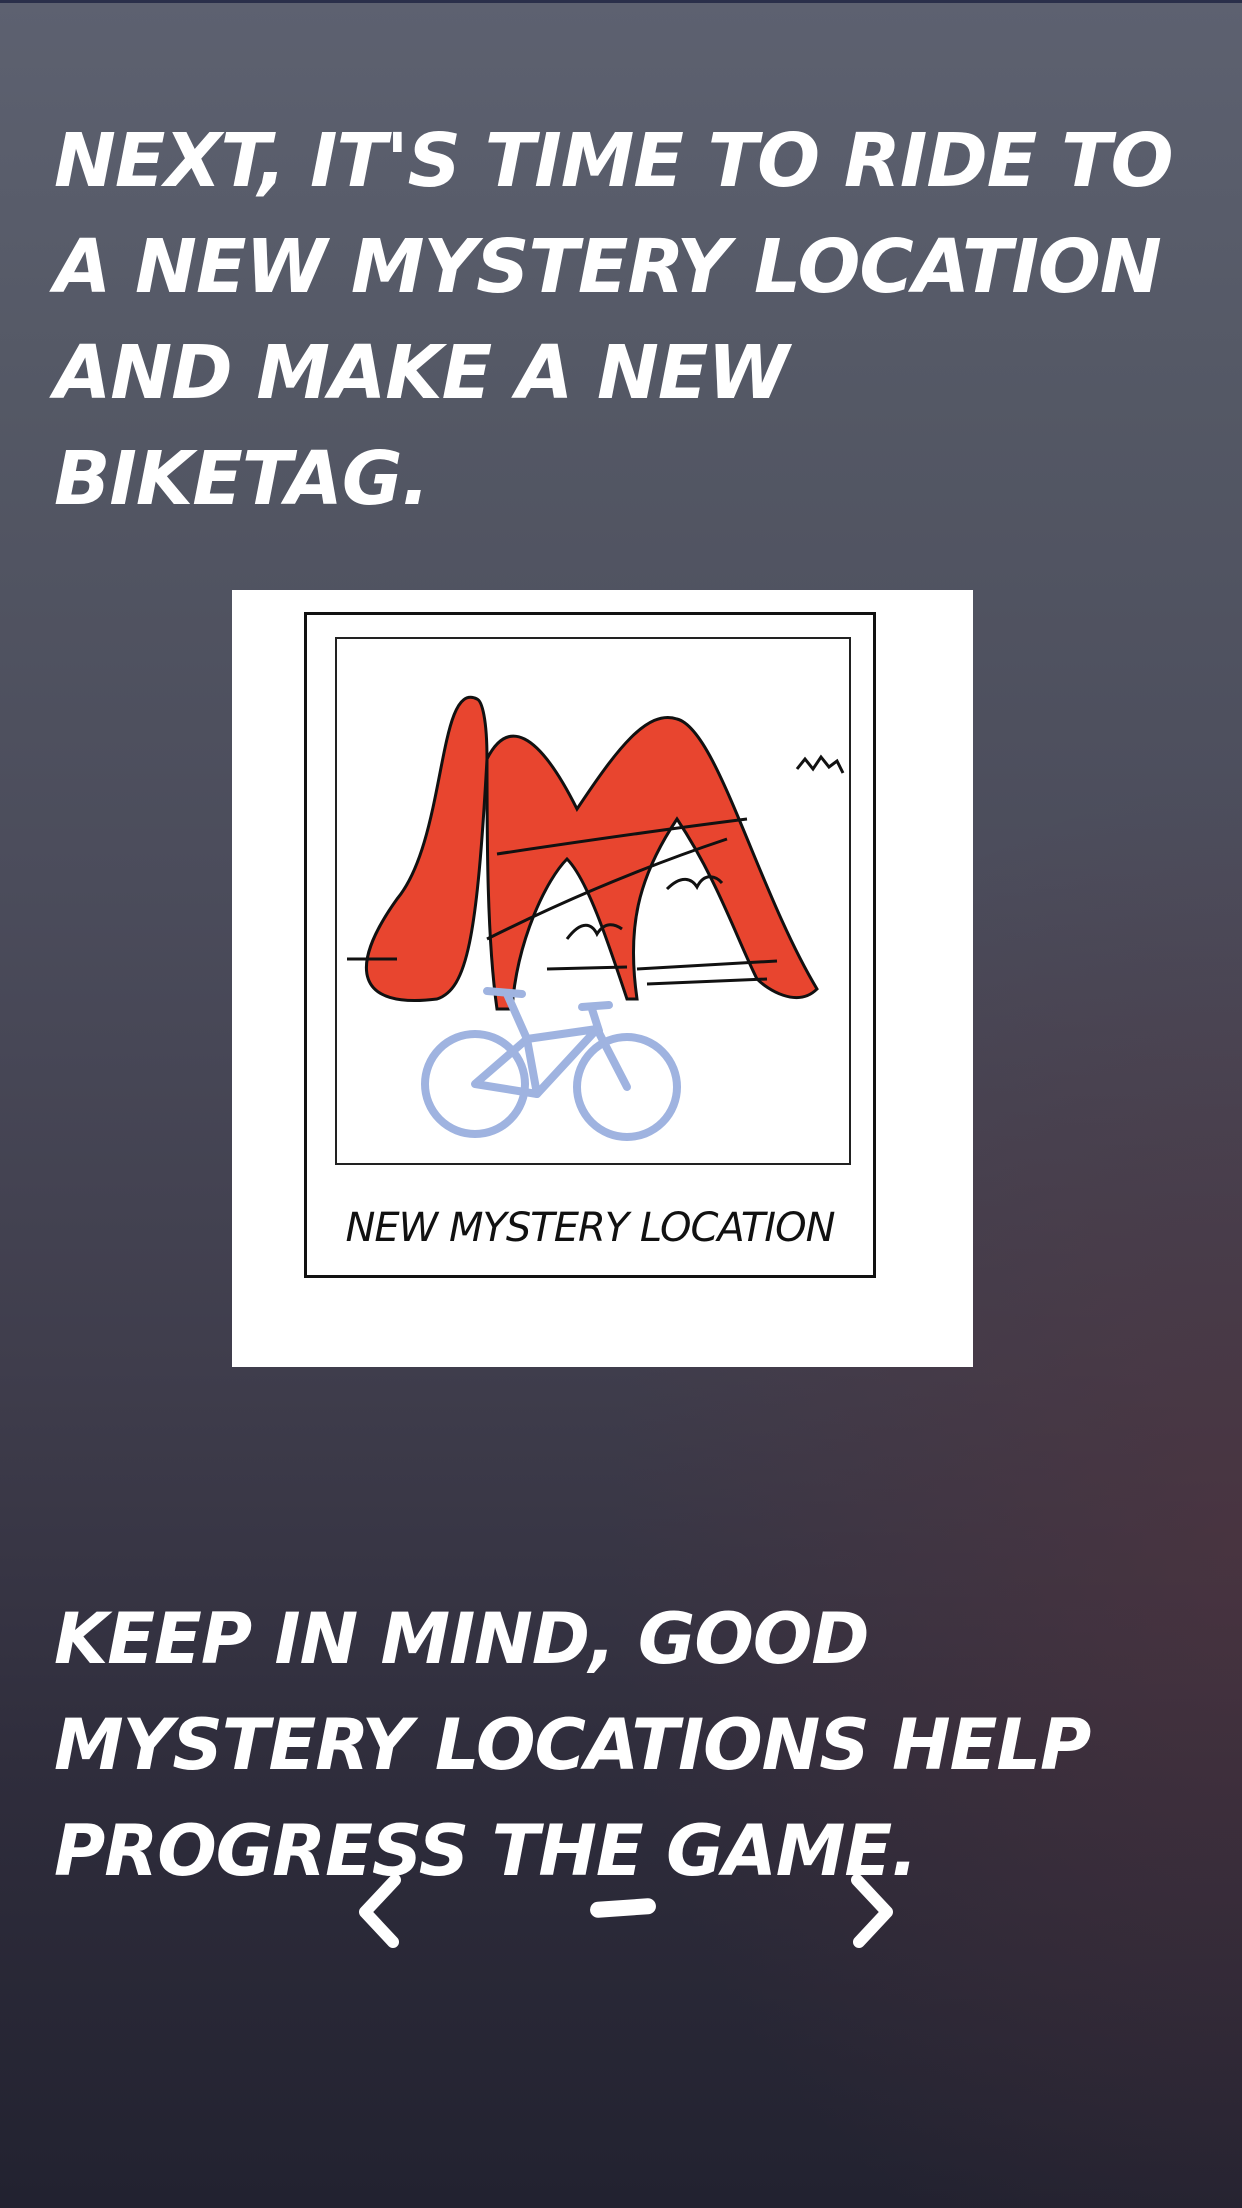  I want to click on photo-frame, so click(593, 901).